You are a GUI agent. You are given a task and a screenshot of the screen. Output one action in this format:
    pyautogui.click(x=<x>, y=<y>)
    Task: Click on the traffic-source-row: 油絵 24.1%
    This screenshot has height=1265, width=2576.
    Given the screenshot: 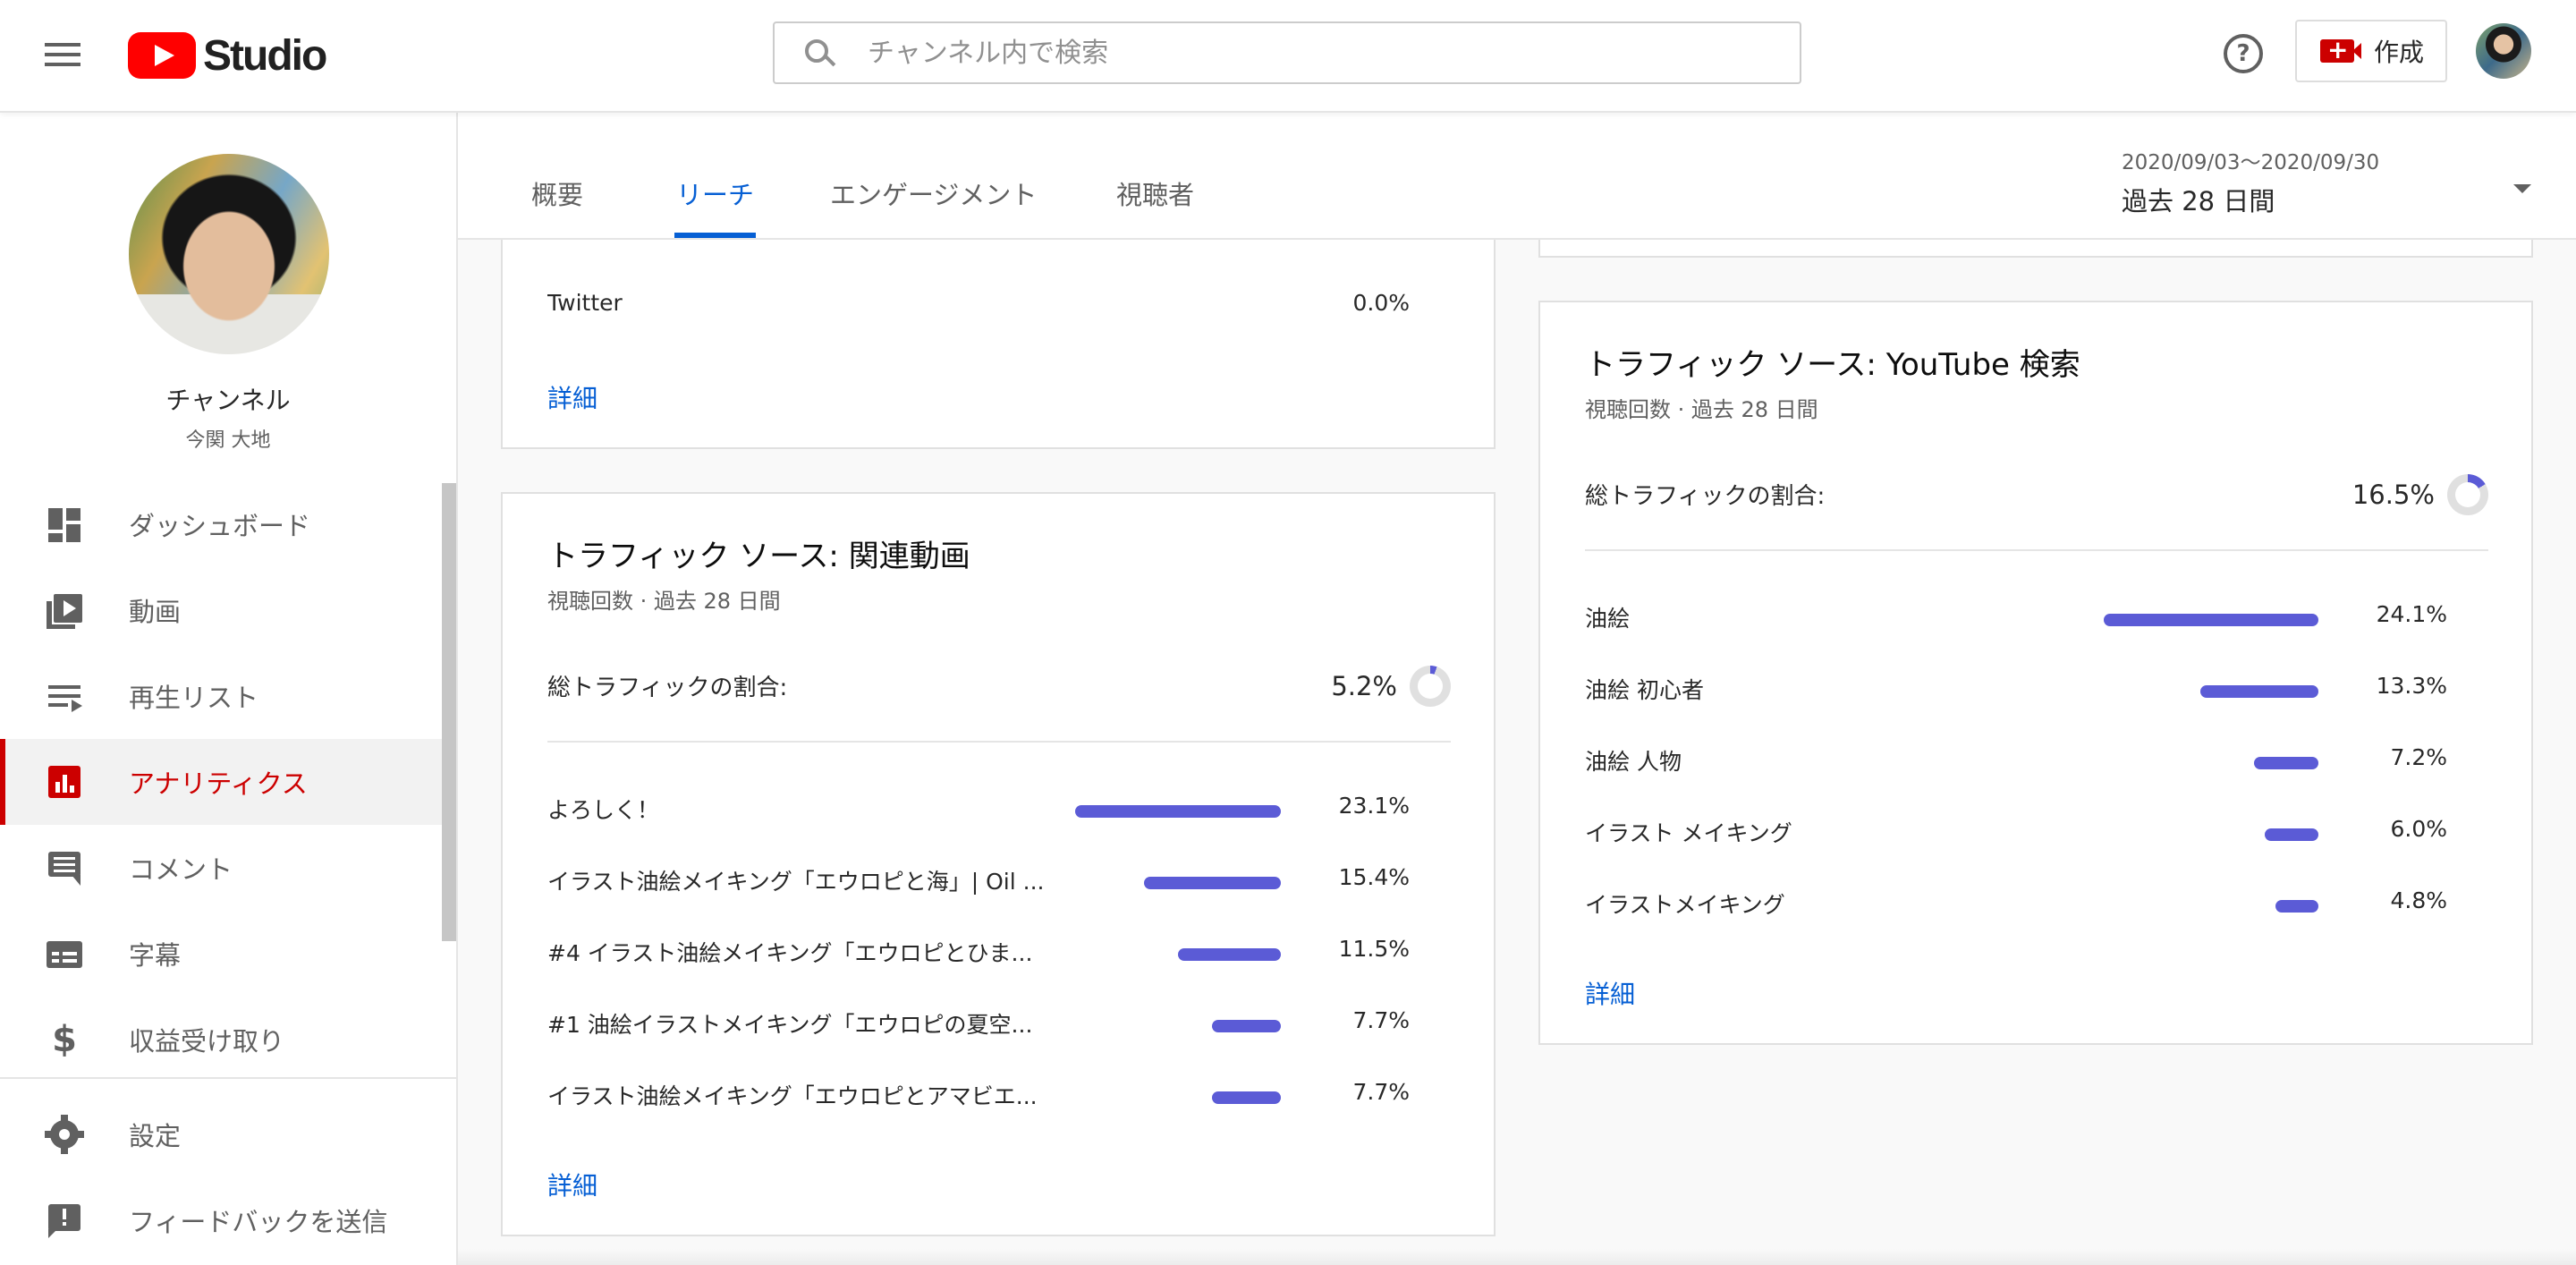 What is the action you would take?
    pyautogui.click(x=2036, y=619)
    